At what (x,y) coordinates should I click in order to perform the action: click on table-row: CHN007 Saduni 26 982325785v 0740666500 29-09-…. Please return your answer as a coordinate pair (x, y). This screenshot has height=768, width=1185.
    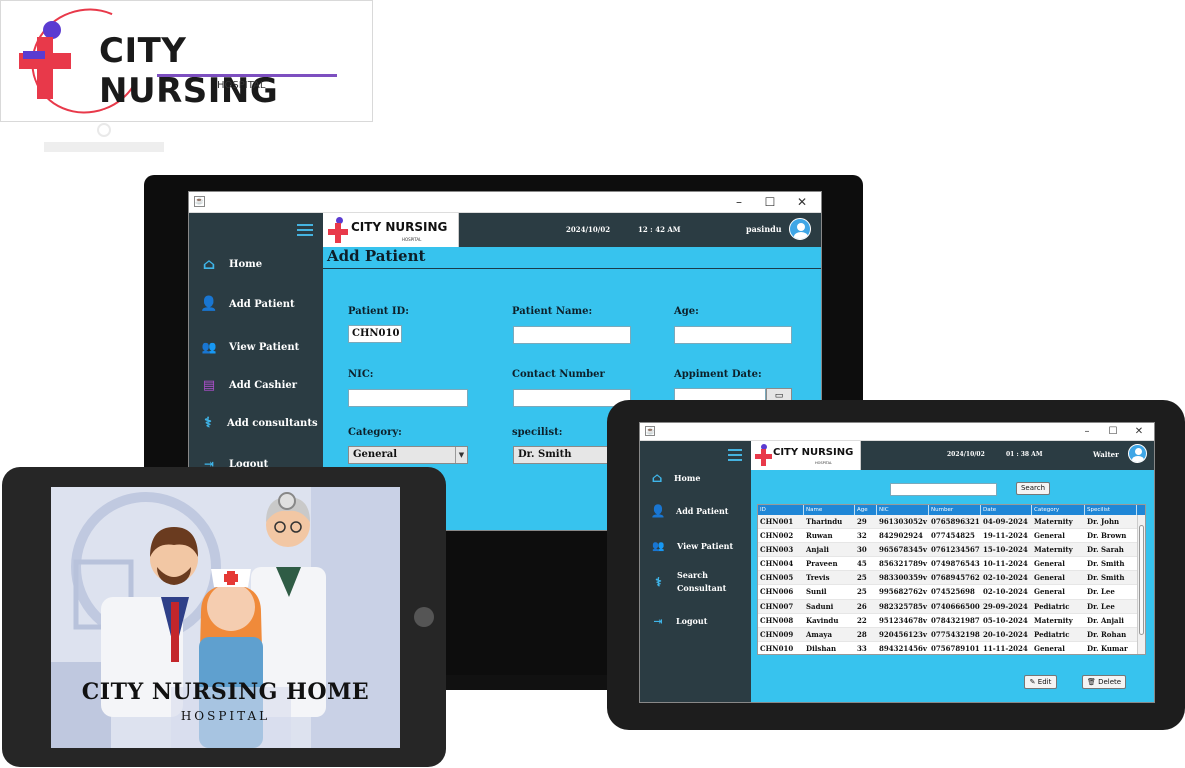
    Looking at the image, I should click on (951, 606).